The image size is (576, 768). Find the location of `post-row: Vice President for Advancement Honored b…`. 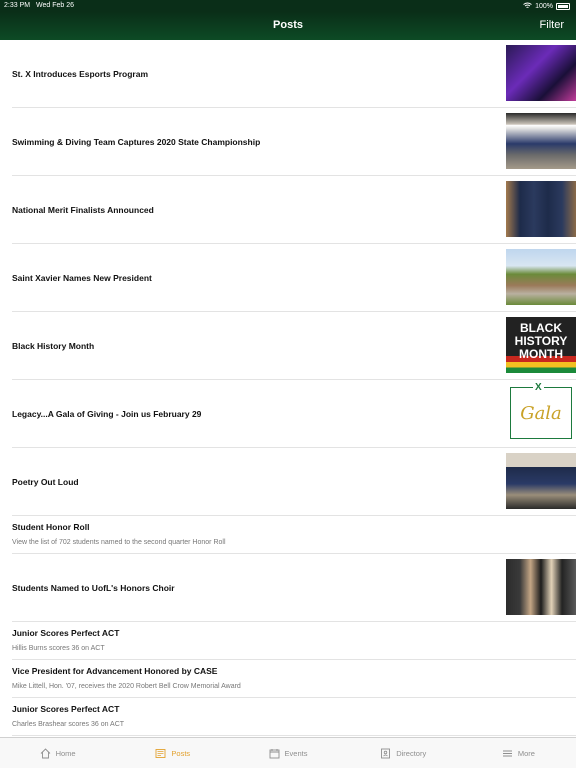

post-row: Vice President for Advancement Honored b… is located at coordinates (294, 679).